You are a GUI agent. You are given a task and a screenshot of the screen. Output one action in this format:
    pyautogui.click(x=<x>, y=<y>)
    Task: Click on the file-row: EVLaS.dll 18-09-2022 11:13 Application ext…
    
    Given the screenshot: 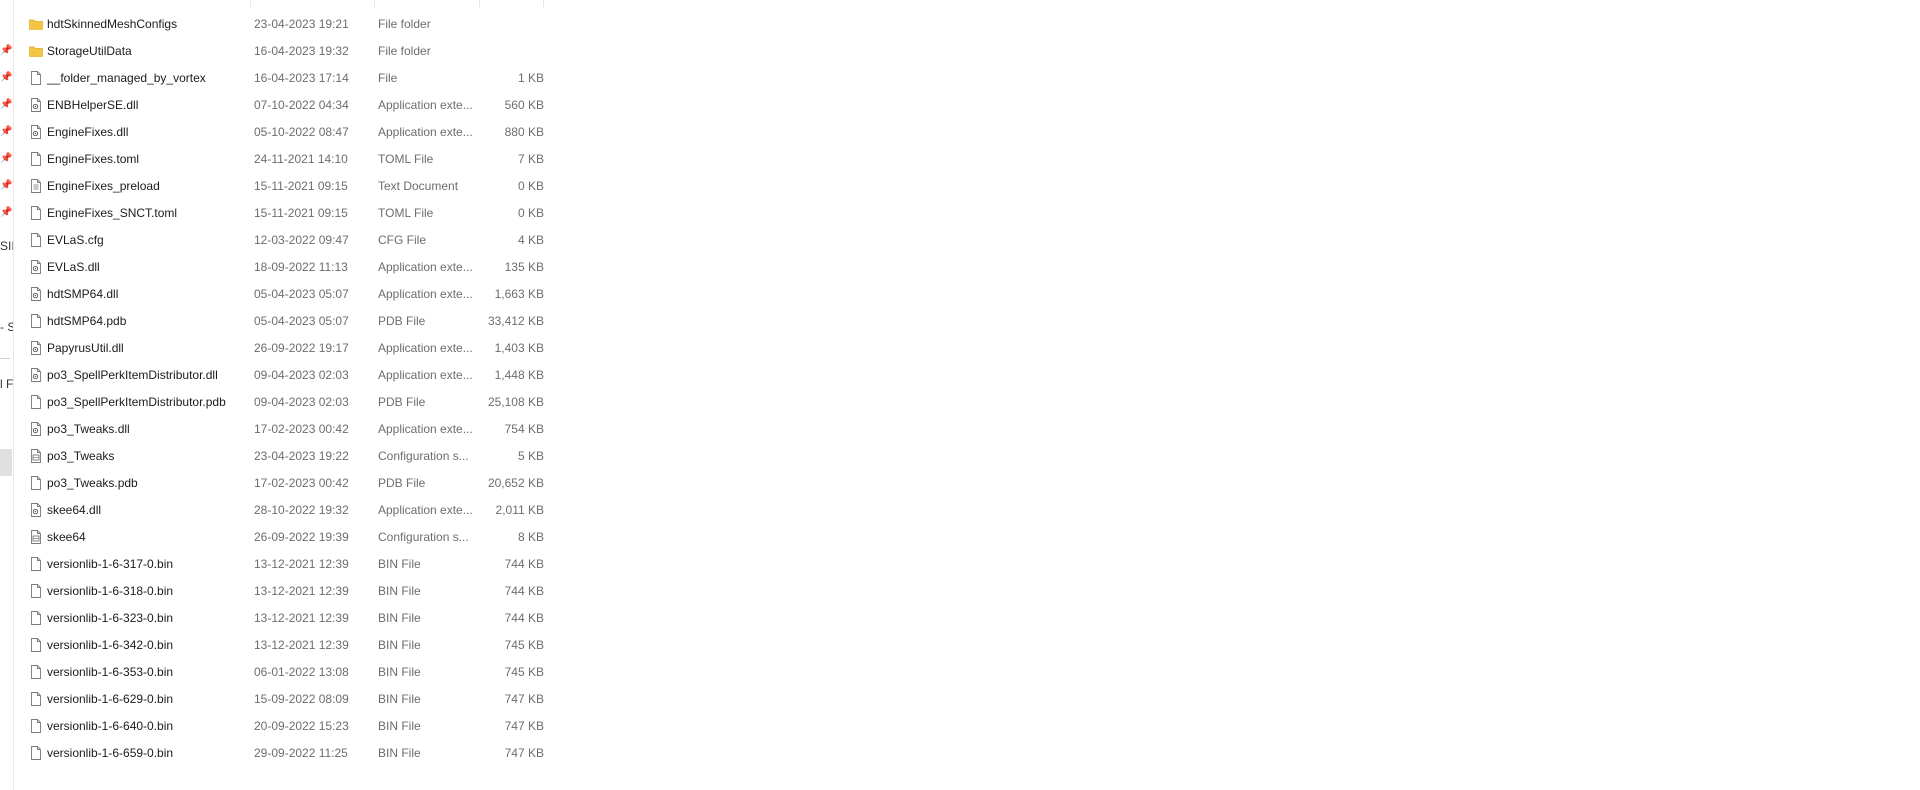 What is the action you would take?
    pyautogui.click(x=279, y=267)
    